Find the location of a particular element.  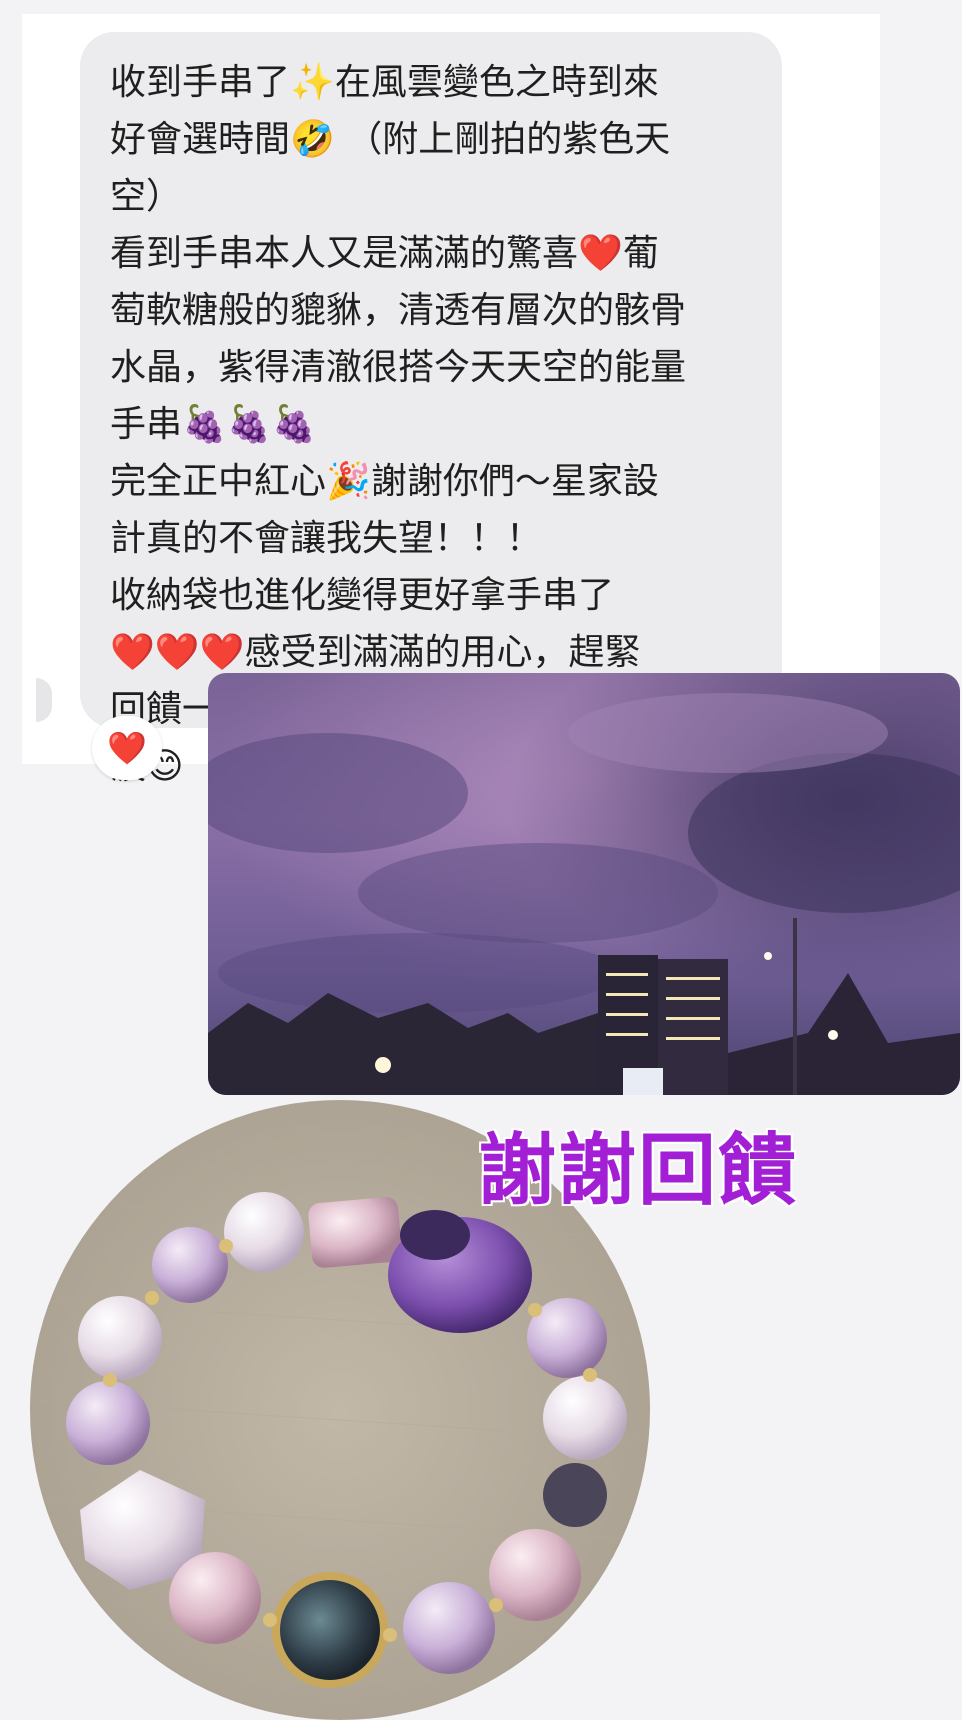

message-line: ❤️❤️❤️感受到滿滿的用心，趕緊 is located at coordinates (375, 652).